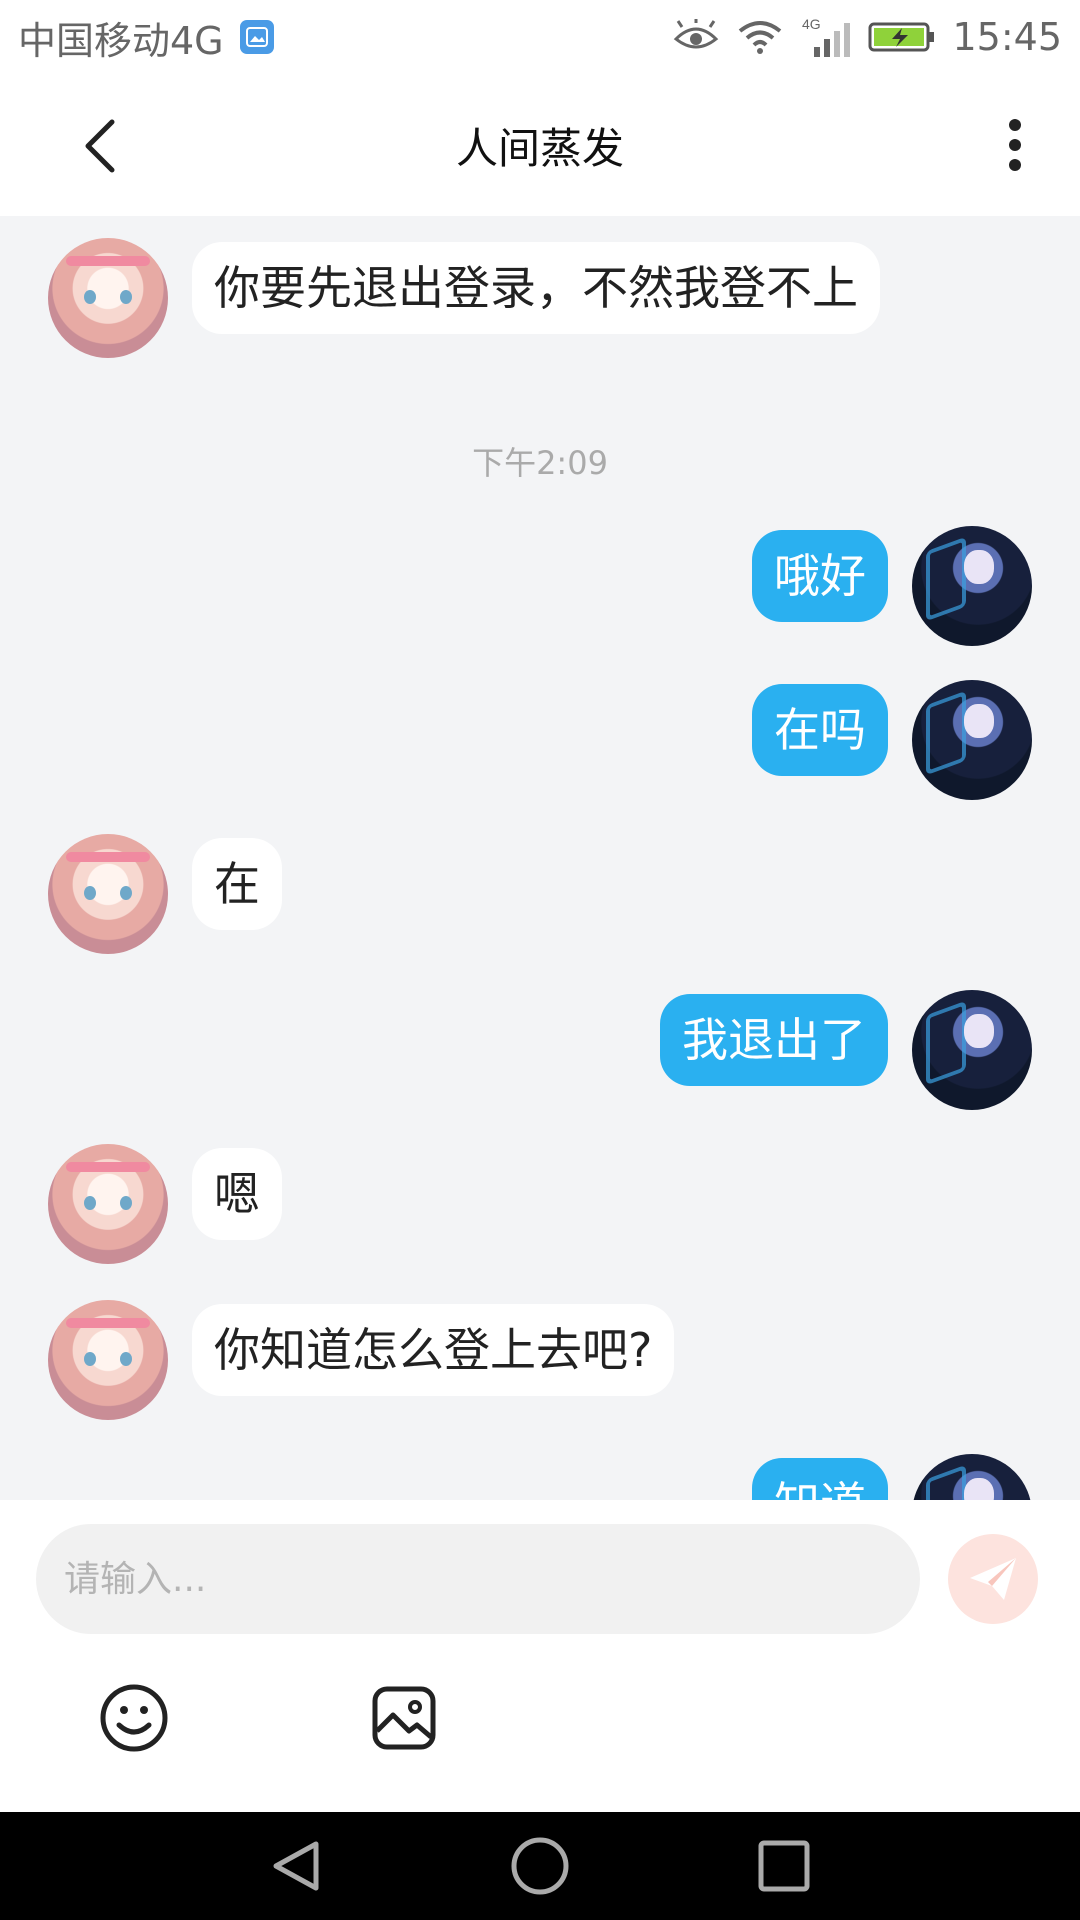 The height and width of the screenshot is (1920, 1080). Describe the element at coordinates (820, 576) in the screenshot. I see `message-bubble: 哦好` at that location.